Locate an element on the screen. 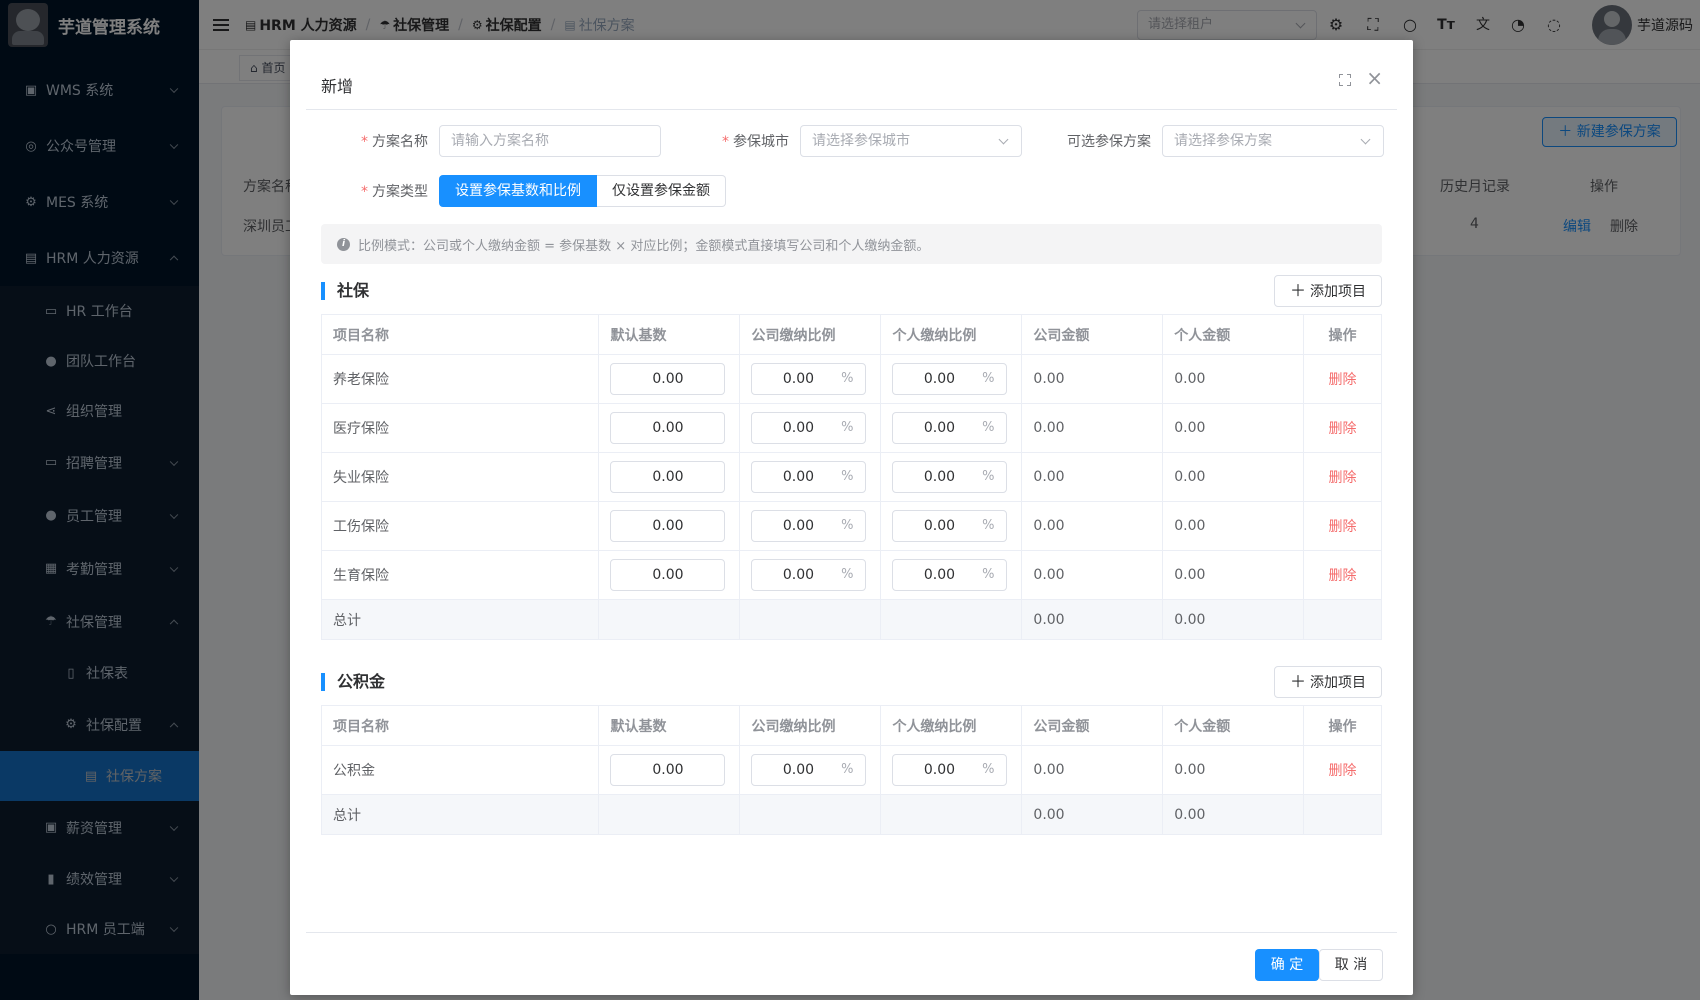  table-header-row: 项目名称 默认基数 公司缴纳比例 个人缴纳比例 公司金额 个人金额 操作 is located at coordinates (851, 725).